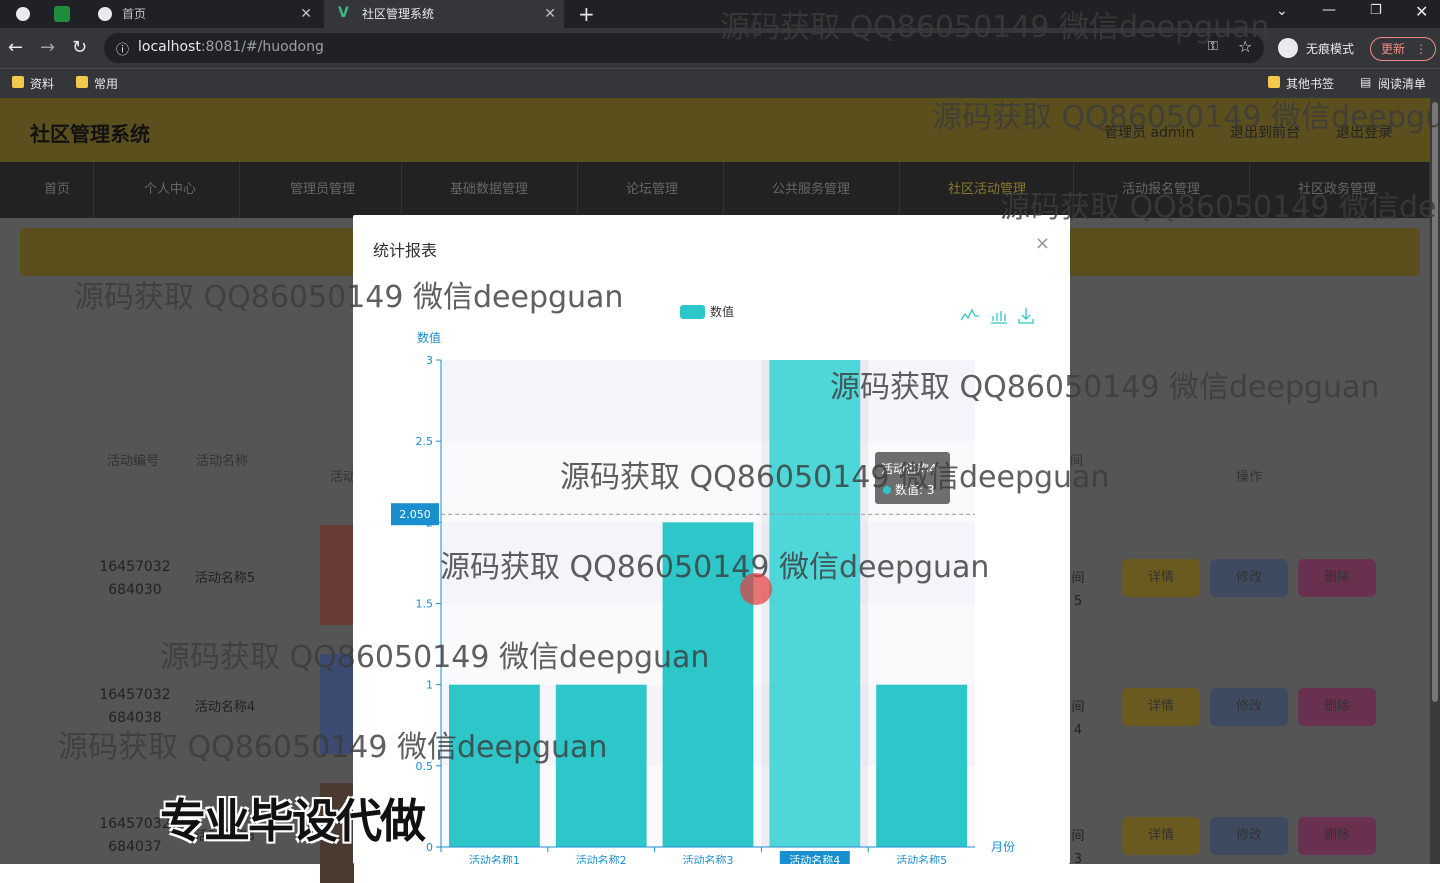 This screenshot has width=1440, height=883. What do you see at coordinates (23, 14) in the screenshot?
I see `browser-menu-icon` at bounding box center [23, 14].